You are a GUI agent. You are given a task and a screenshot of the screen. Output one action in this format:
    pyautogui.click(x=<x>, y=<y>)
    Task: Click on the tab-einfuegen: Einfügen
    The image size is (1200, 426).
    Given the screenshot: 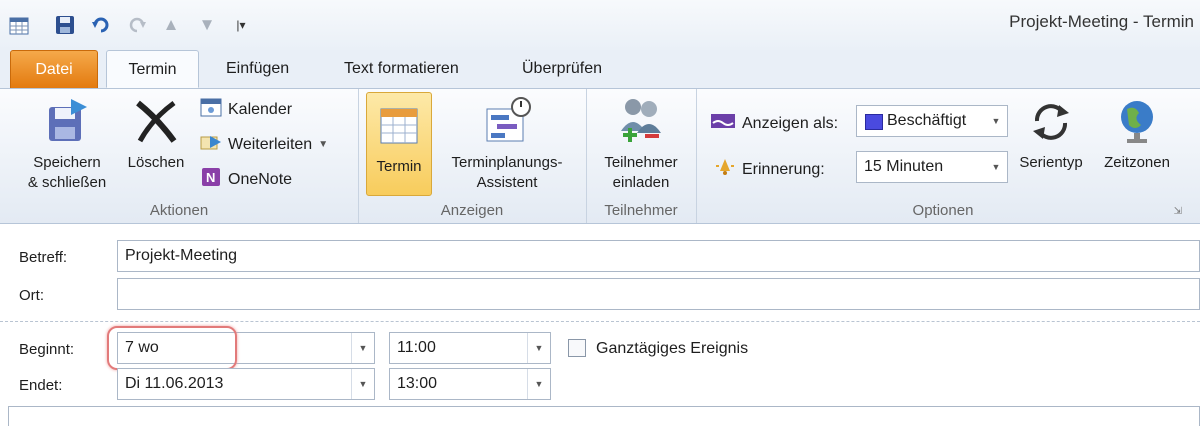 What is the action you would take?
    pyautogui.click(x=257, y=69)
    